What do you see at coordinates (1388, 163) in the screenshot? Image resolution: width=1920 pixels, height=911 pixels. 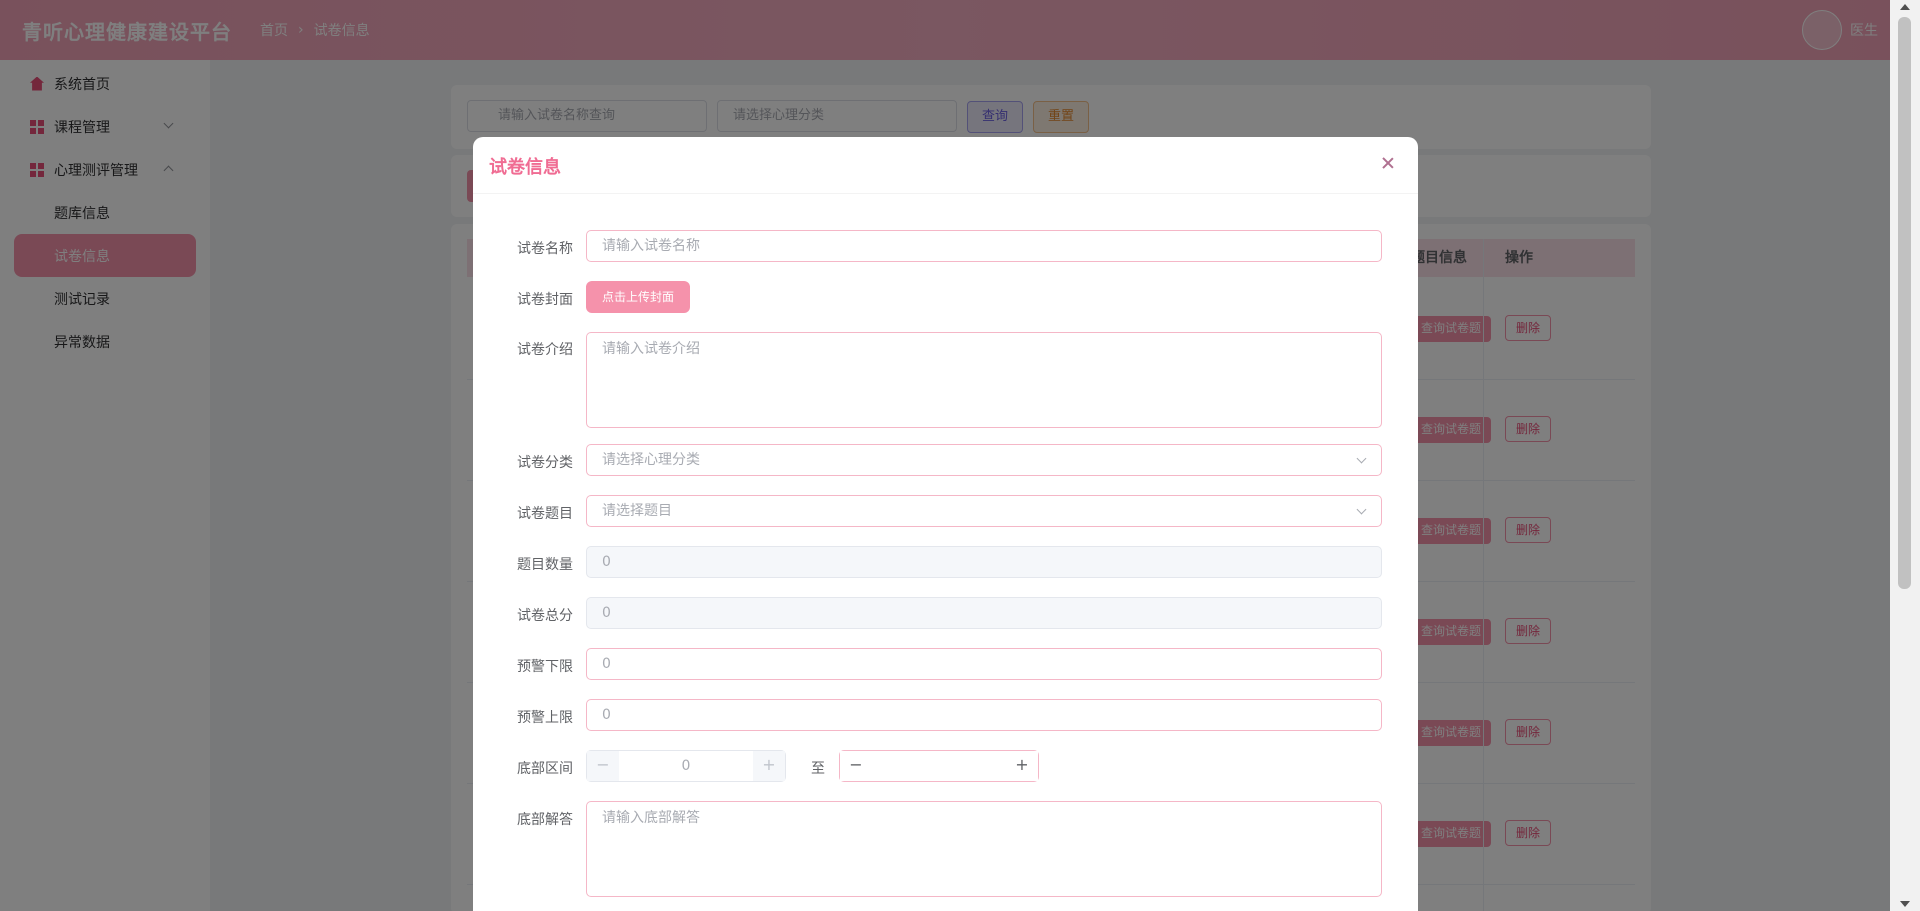 I see `close-icon` at bounding box center [1388, 163].